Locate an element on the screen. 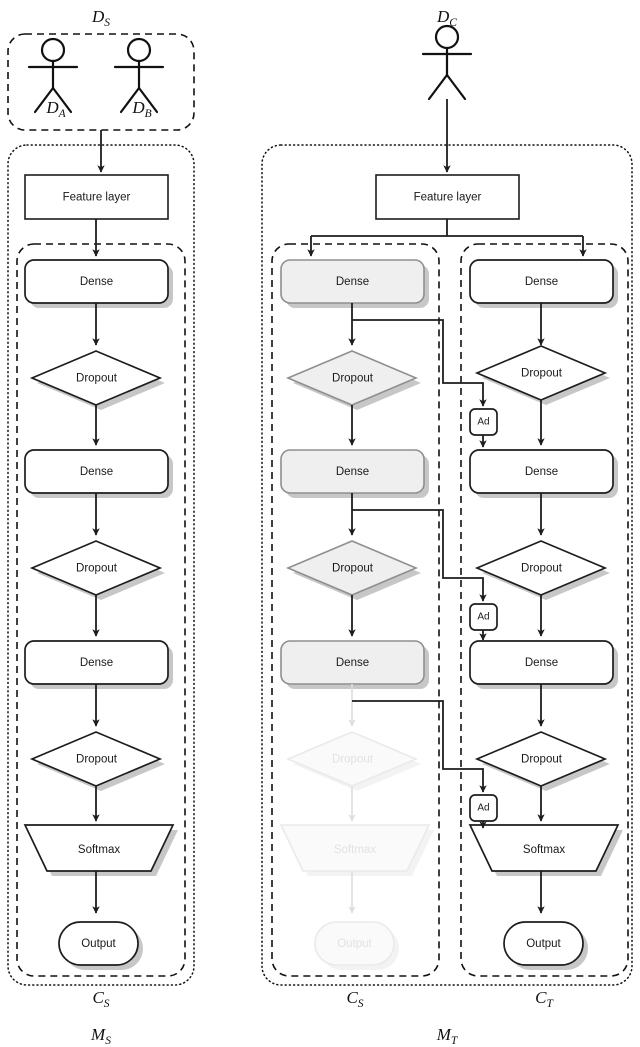 The height and width of the screenshot is (1047, 640). node-dense-mid-3: Dense is located at coordinates (354, 664).